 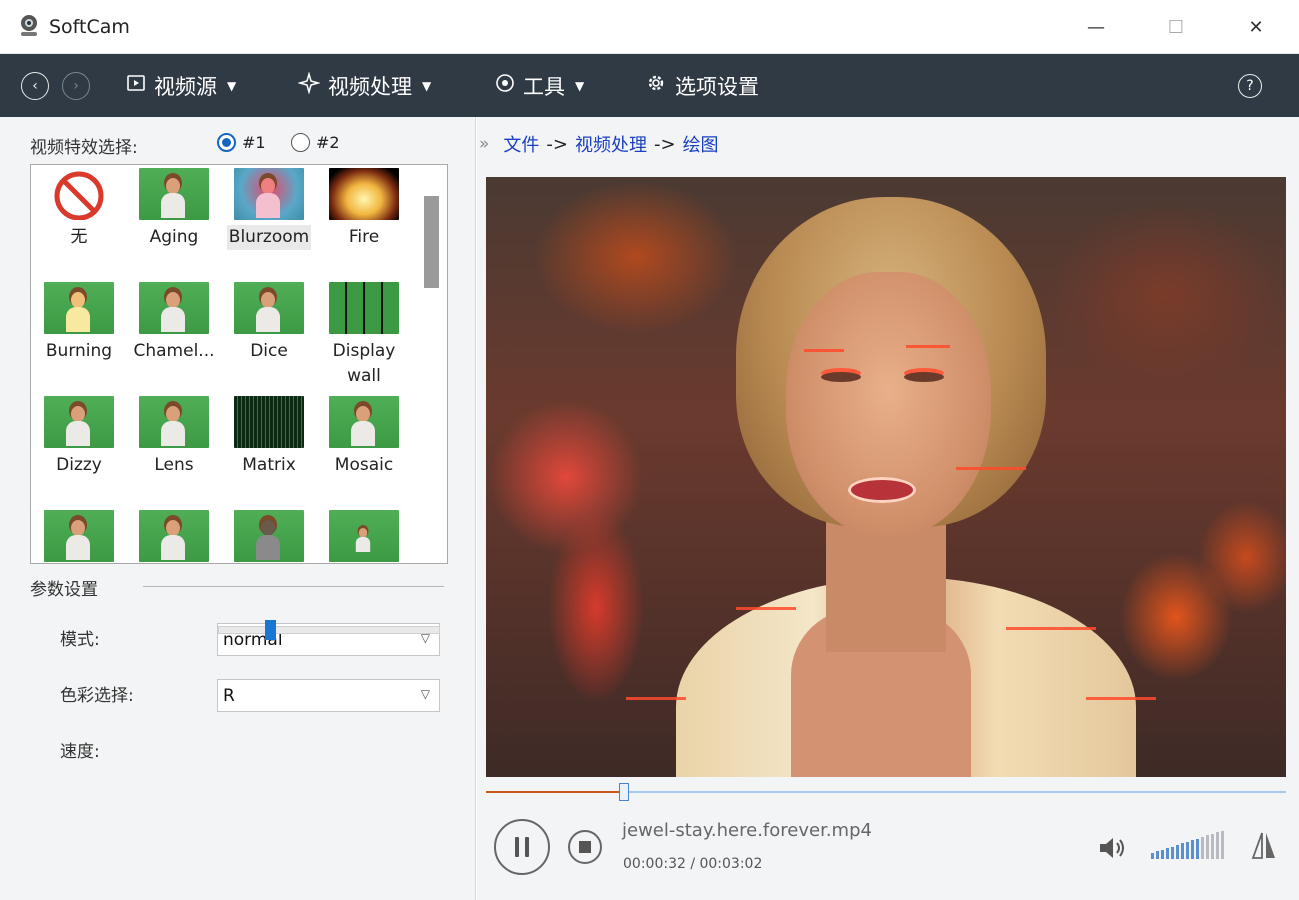 What do you see at coordinates (505, 85) in the screenshot?
I see `target-icon` at bounding box center [505, 85].